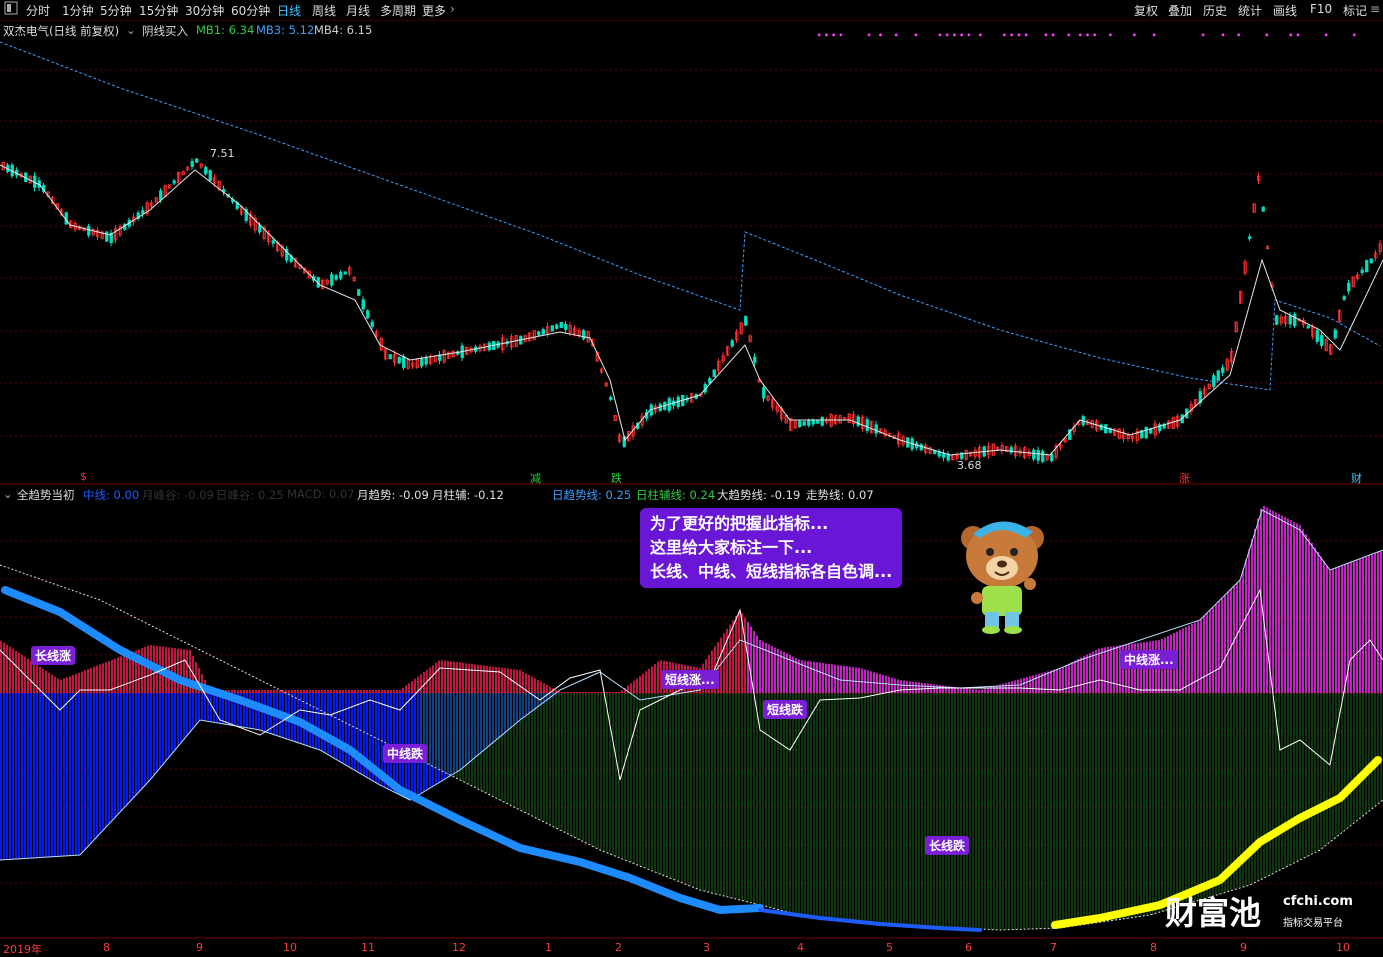 The image size is (1383, 957). I want to click on low-price-label: 3.68, so click(969, 465).